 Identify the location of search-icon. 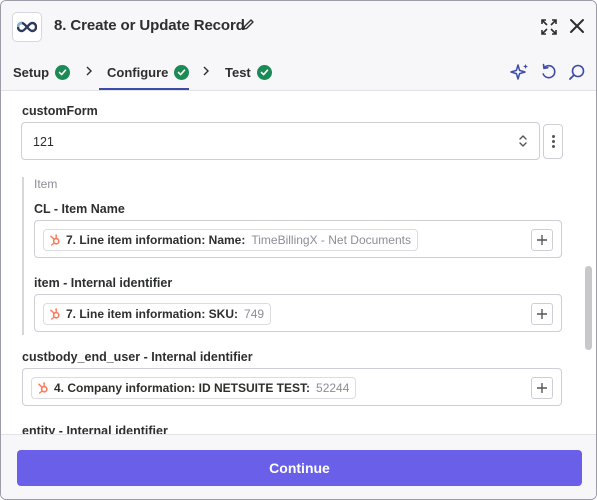
(577, 72).